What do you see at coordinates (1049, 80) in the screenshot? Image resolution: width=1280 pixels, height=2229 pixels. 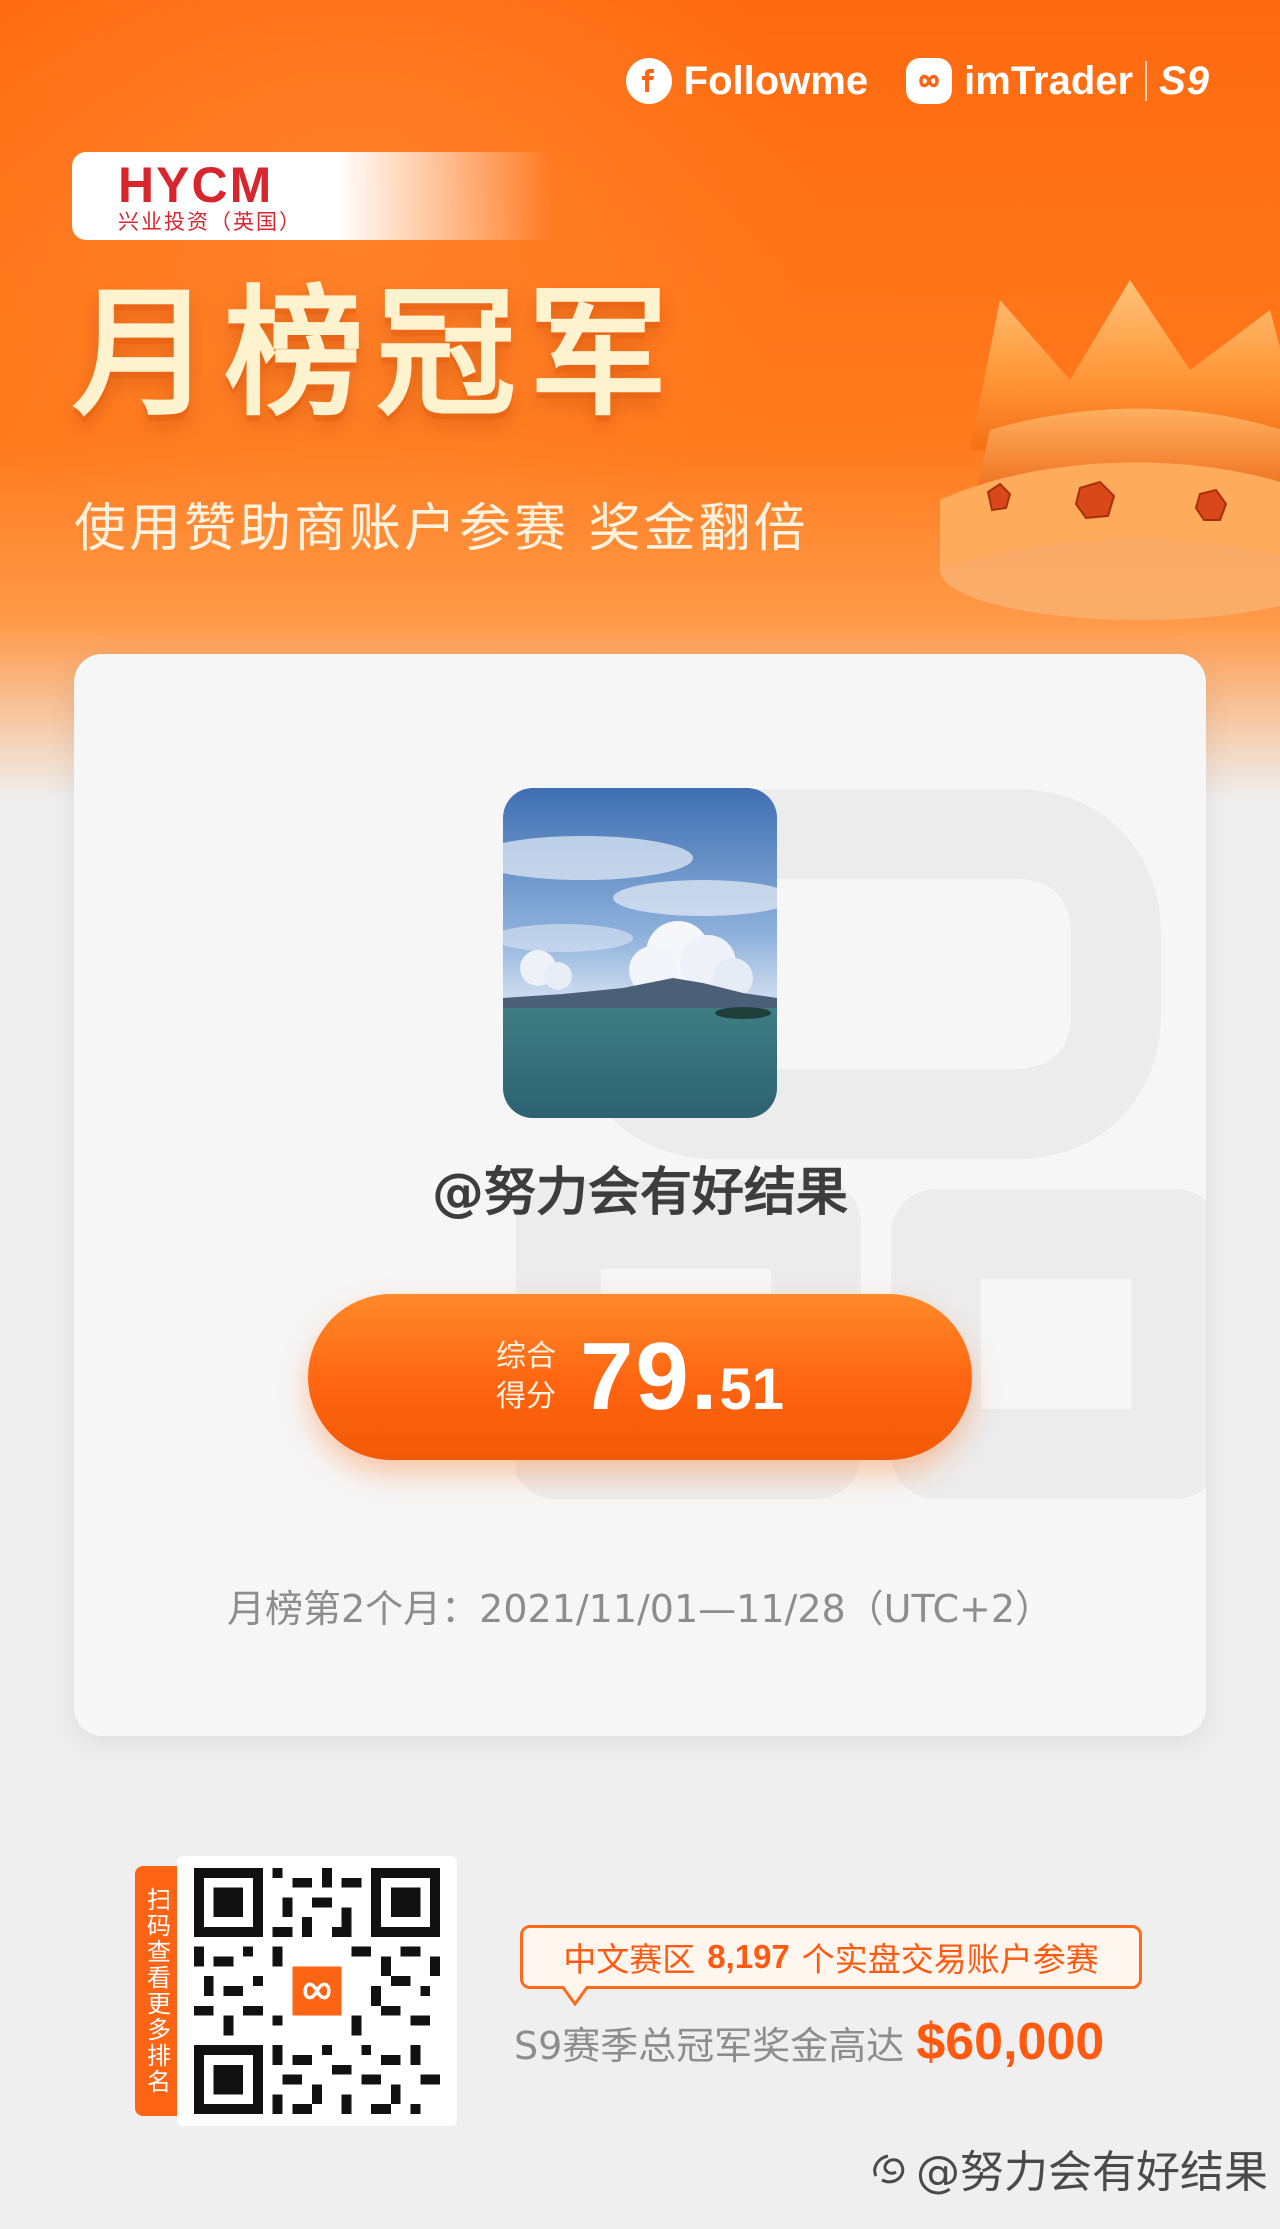 I see `imtrader-brand-label: imTrader` at bounding box center [1049, 80].